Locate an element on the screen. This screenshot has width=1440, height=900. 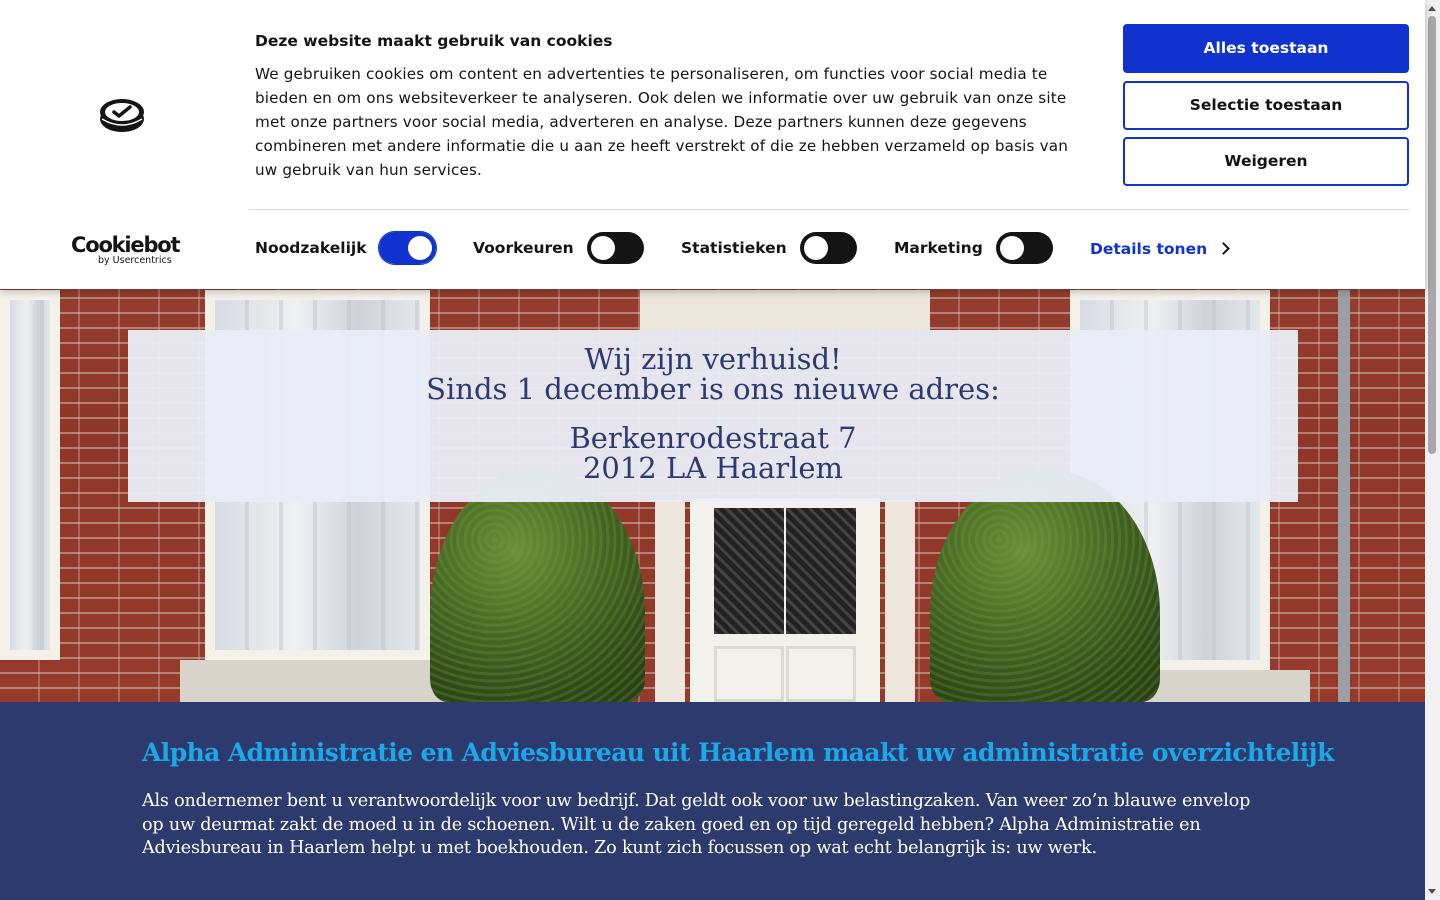
cookiebot-consent-icon is located at coordinates (122, 115).